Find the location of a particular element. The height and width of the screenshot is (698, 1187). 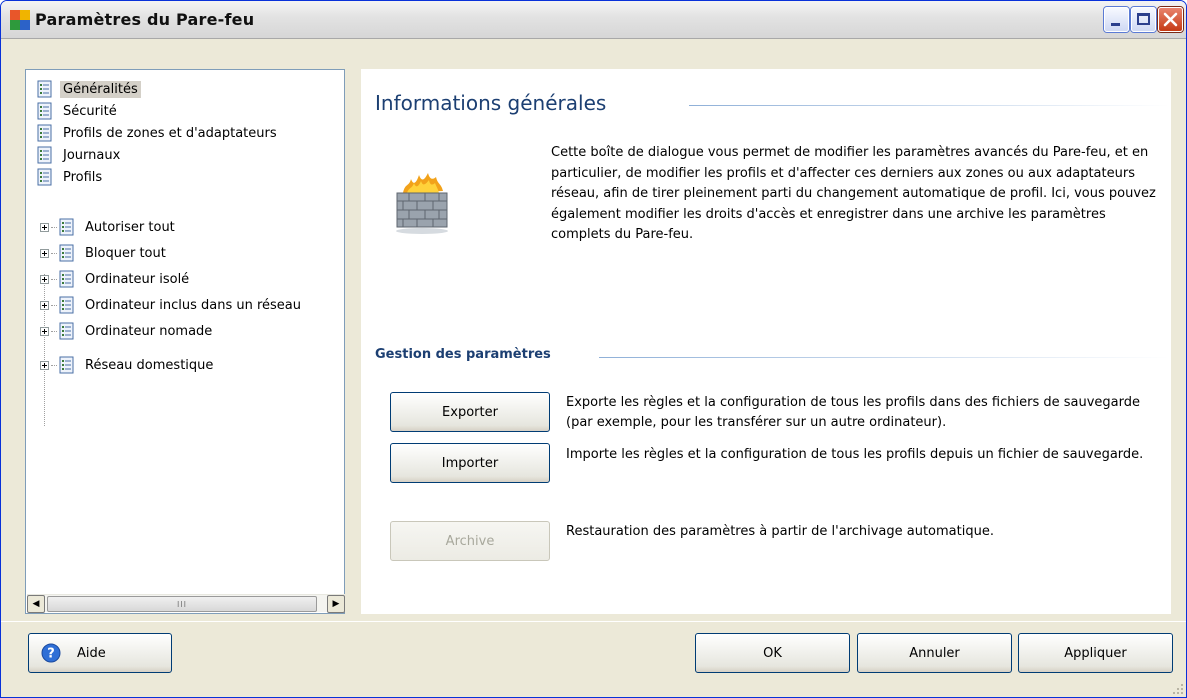

scroll-left-button: ◀ is located at coordinates (36, 604).